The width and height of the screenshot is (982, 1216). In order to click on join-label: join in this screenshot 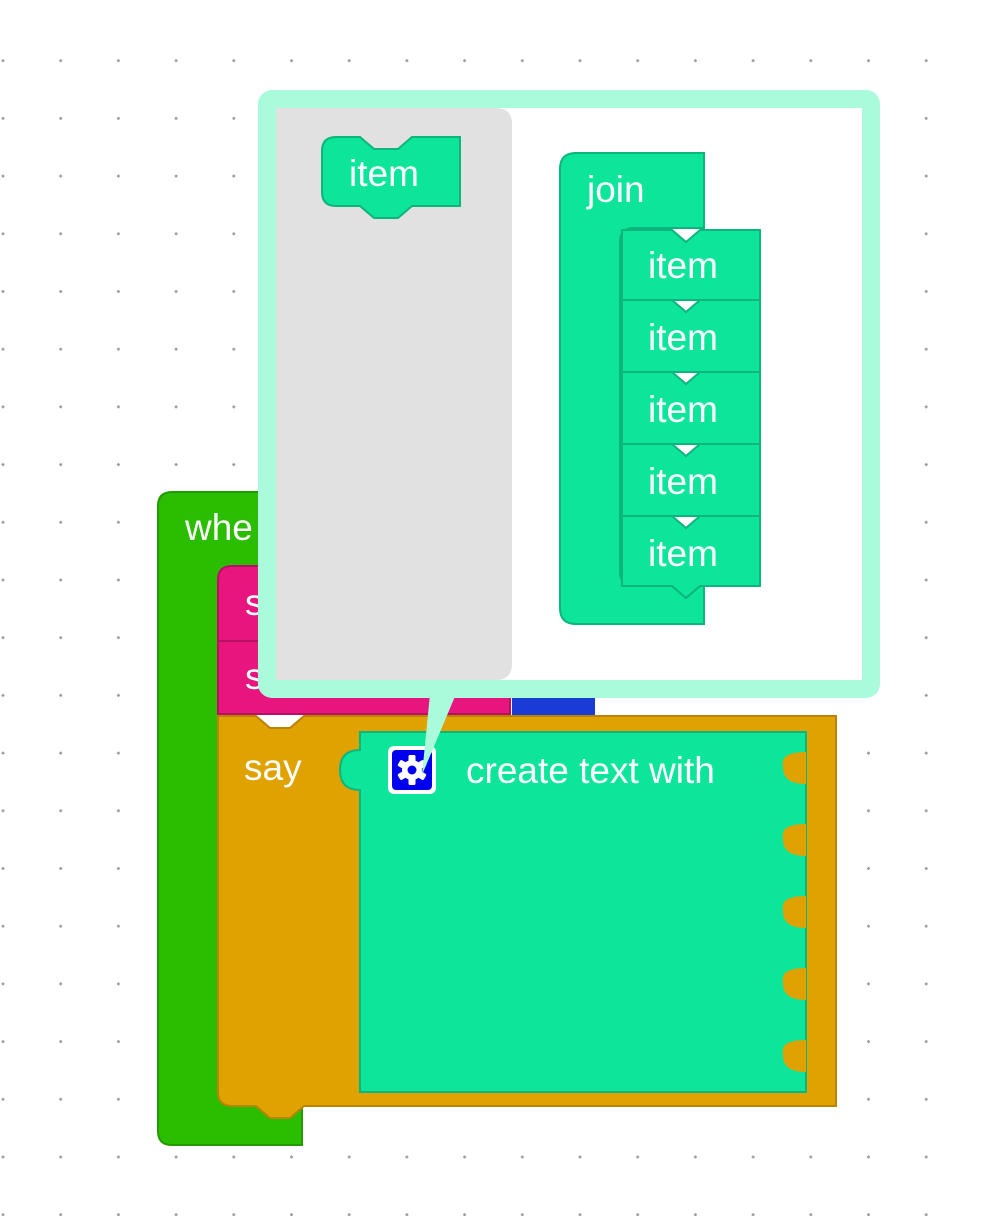, I will do `click(615, 189)`.